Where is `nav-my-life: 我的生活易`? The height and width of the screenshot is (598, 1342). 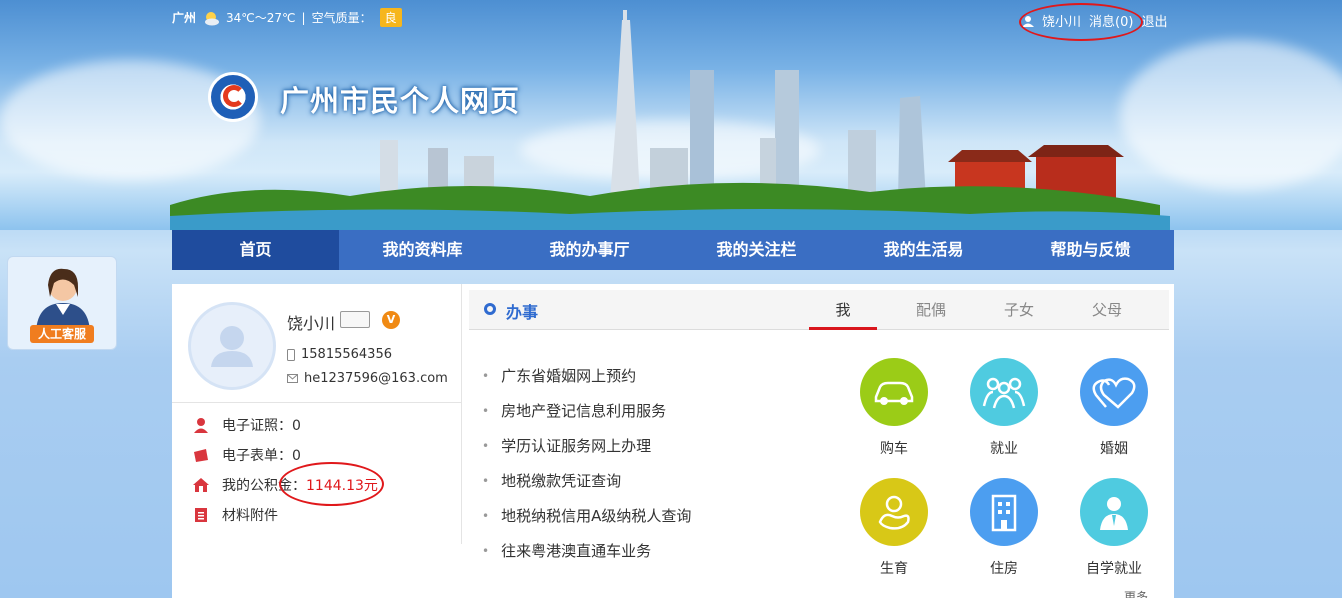 nav-my-life: 我的生活易 is located at coordinates (923, 250).